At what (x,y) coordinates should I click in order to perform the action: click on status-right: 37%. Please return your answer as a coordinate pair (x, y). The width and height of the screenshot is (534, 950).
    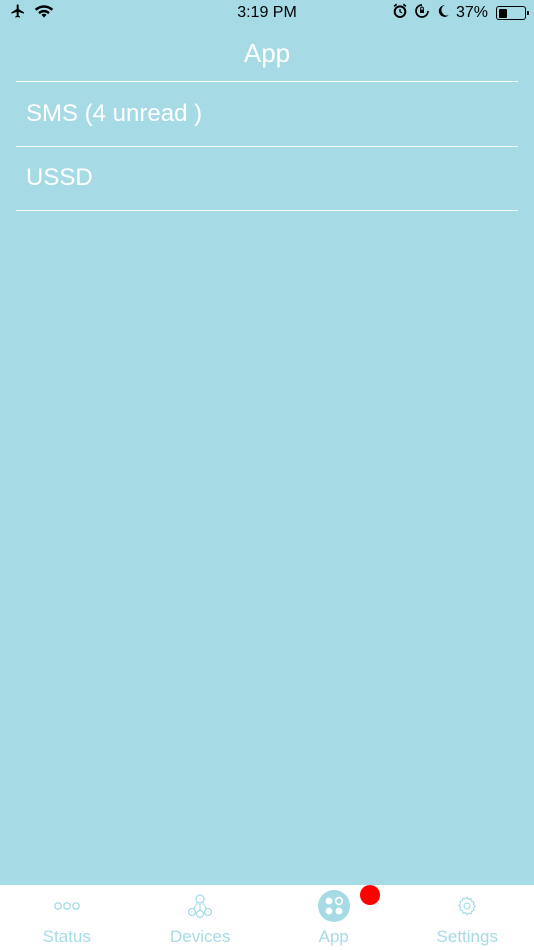
    Looking at the image, I should click on (460, 13).